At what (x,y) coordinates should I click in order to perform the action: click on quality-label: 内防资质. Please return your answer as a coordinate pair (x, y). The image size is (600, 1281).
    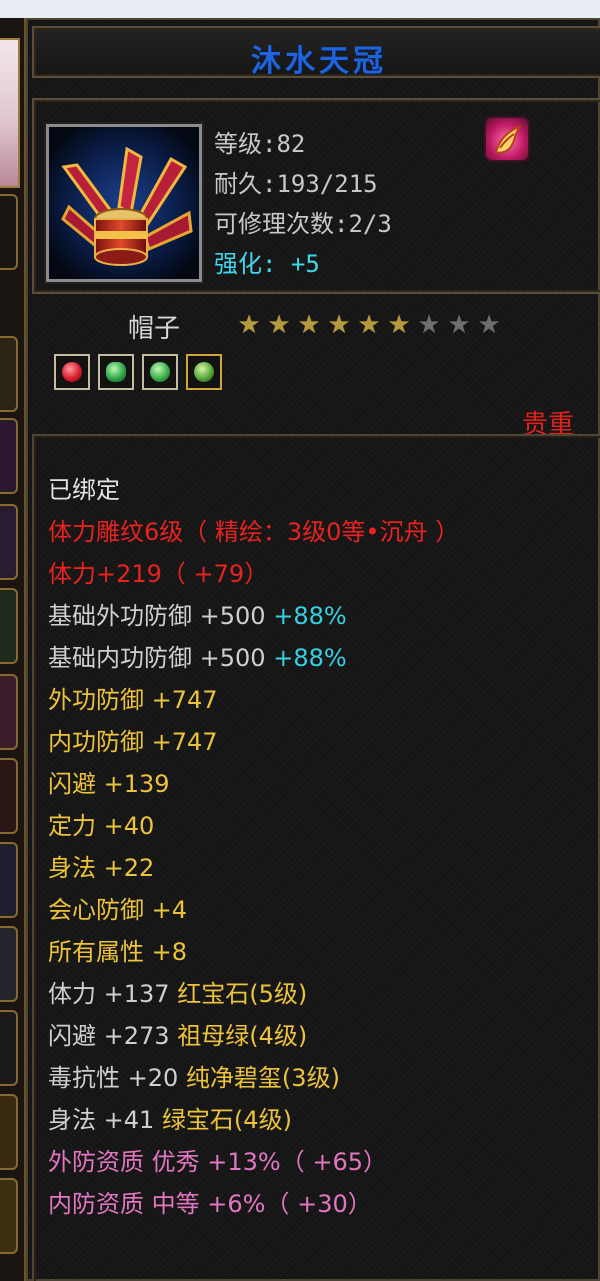
    Looking at the image, I should click on (96, 1204).